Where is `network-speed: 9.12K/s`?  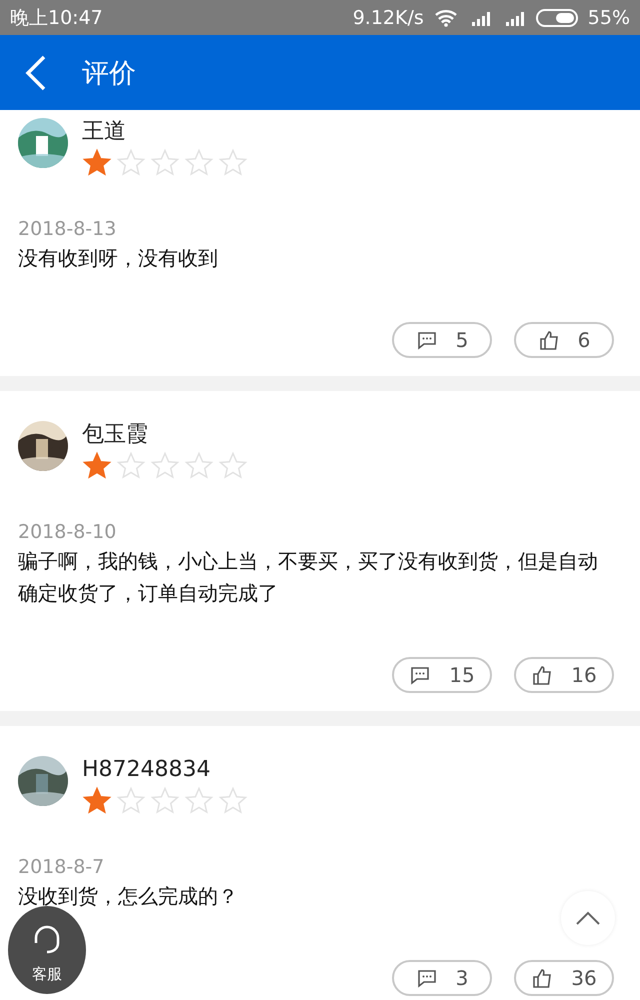
network-speed: 9.12K/s is located at coordinates (388, 17).